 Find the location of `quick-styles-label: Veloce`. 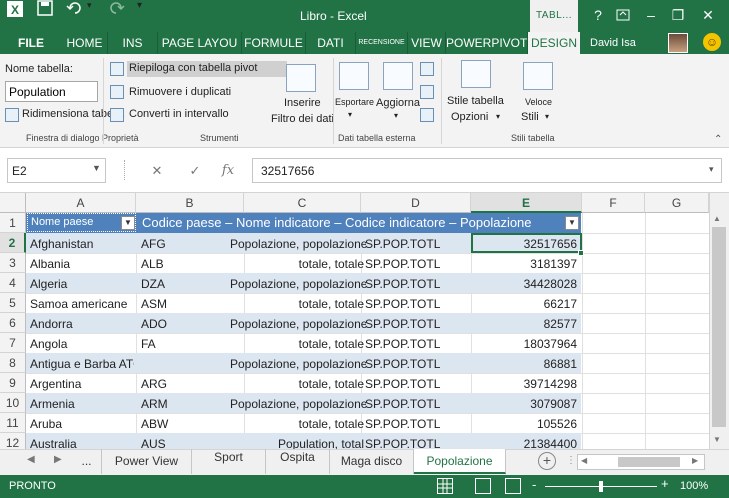

quick-styles-label: Veloce is located at coordinates (538, 102).